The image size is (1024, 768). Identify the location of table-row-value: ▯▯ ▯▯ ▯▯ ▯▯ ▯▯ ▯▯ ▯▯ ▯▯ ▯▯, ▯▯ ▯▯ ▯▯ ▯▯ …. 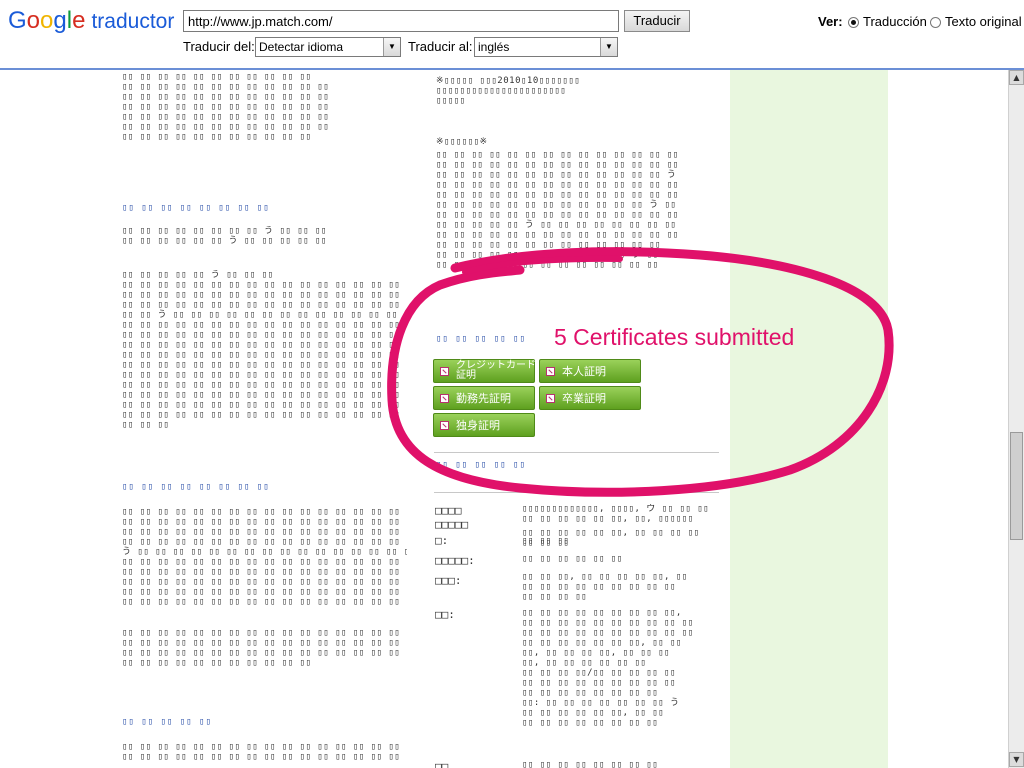
(608, 668).